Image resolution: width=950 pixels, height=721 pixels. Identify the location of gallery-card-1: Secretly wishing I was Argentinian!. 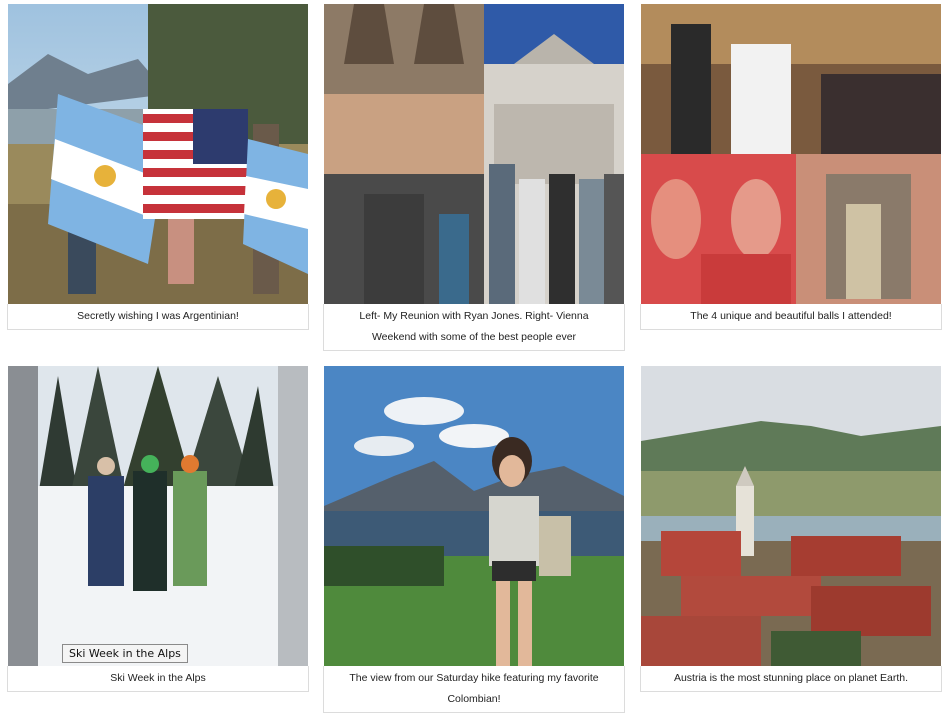
(158, 167).